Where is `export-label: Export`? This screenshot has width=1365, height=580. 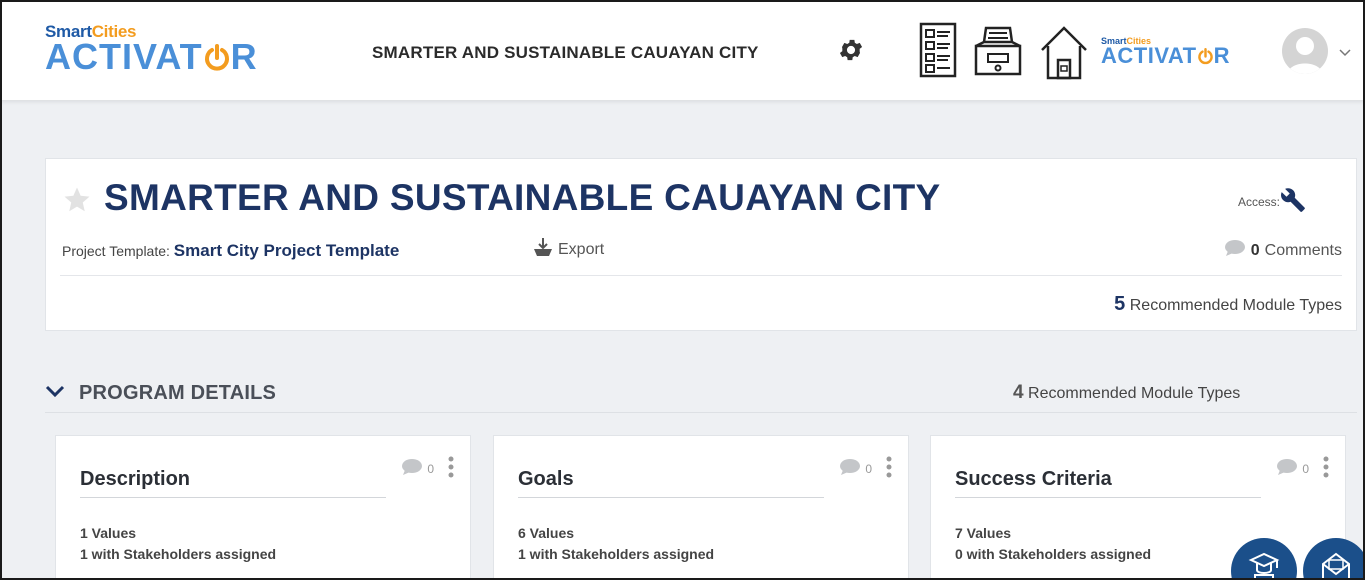
export-label: Export is located at coordinates (581, 249).